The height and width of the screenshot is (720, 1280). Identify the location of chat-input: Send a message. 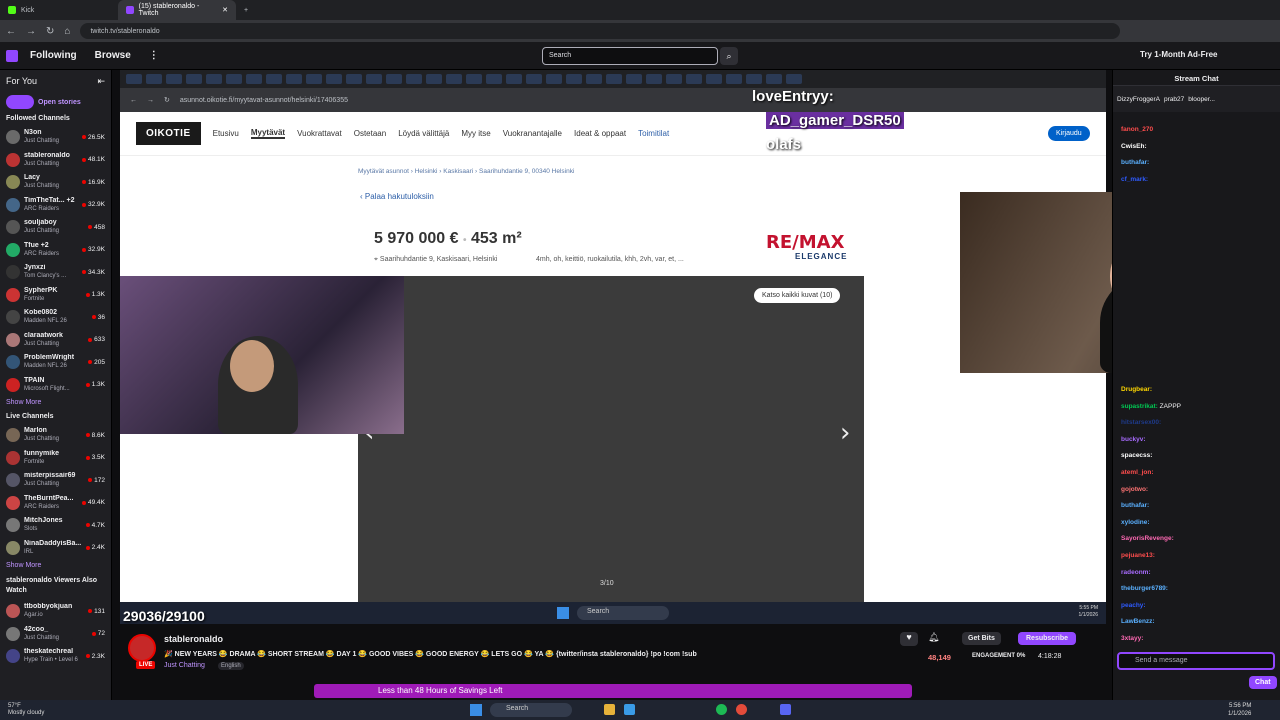
(1196, 661).